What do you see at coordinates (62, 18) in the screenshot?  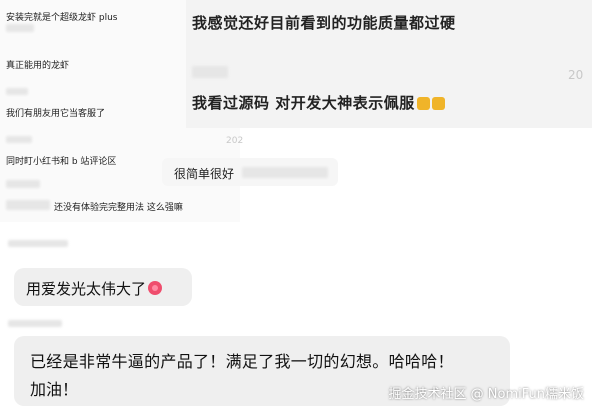 I see `comment-1: 安装完就是个超级龙虾 plus` at bounding box center [62, 18].